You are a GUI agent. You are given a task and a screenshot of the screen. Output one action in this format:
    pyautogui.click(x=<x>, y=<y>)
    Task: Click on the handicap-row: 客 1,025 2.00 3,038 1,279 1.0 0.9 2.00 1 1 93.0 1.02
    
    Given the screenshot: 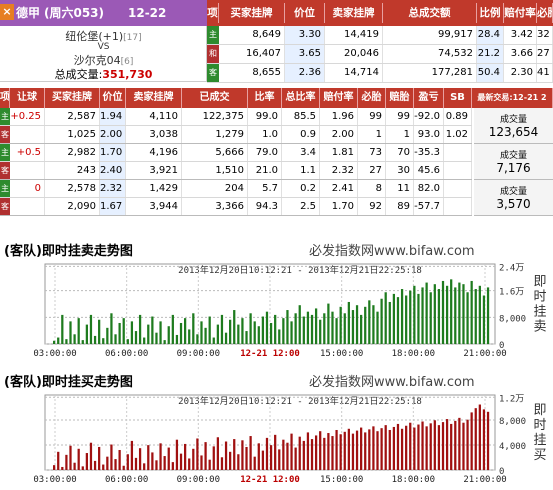 What is the action you would take?
    pyautogui.click(x=236, y=135)
    